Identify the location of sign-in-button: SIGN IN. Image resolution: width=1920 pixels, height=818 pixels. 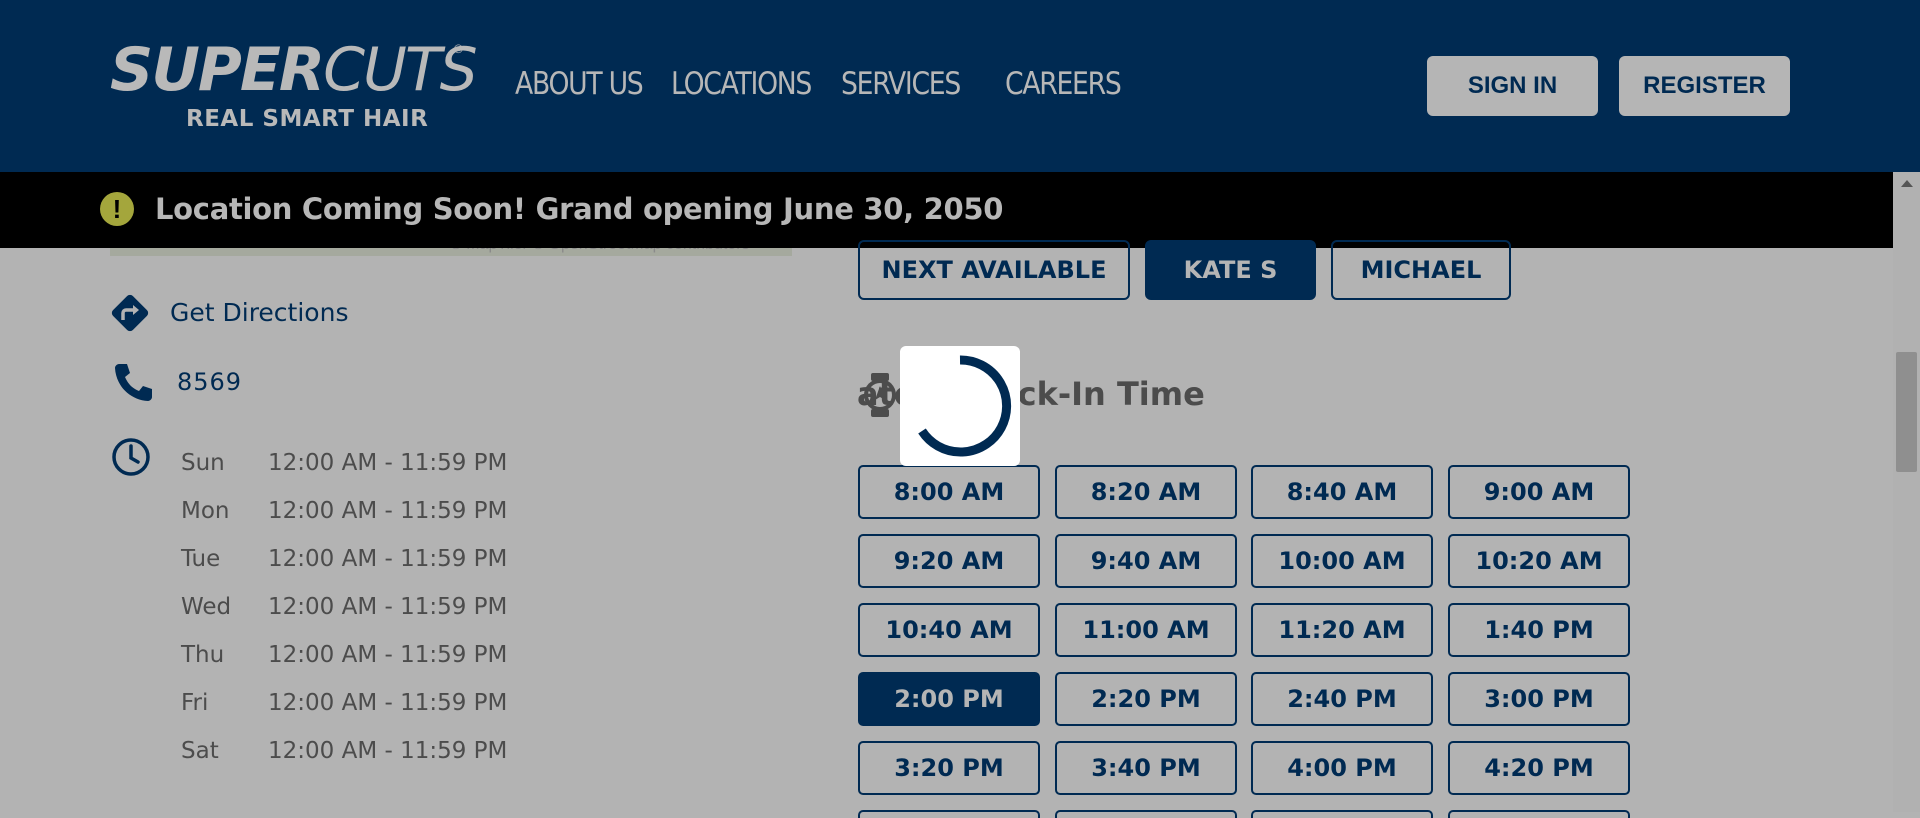
(1512, 86).